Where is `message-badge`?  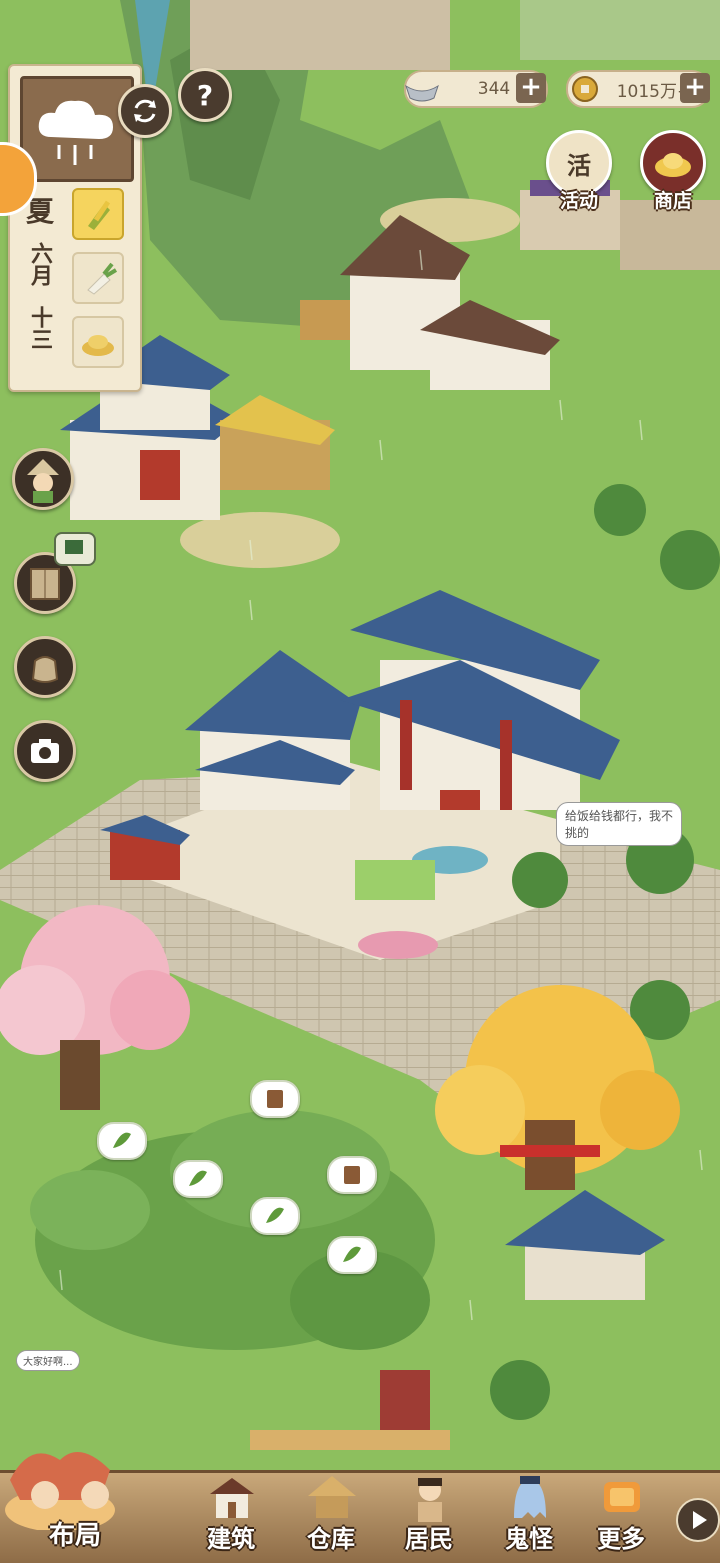
message-badge is located at coordinates (75, 549).